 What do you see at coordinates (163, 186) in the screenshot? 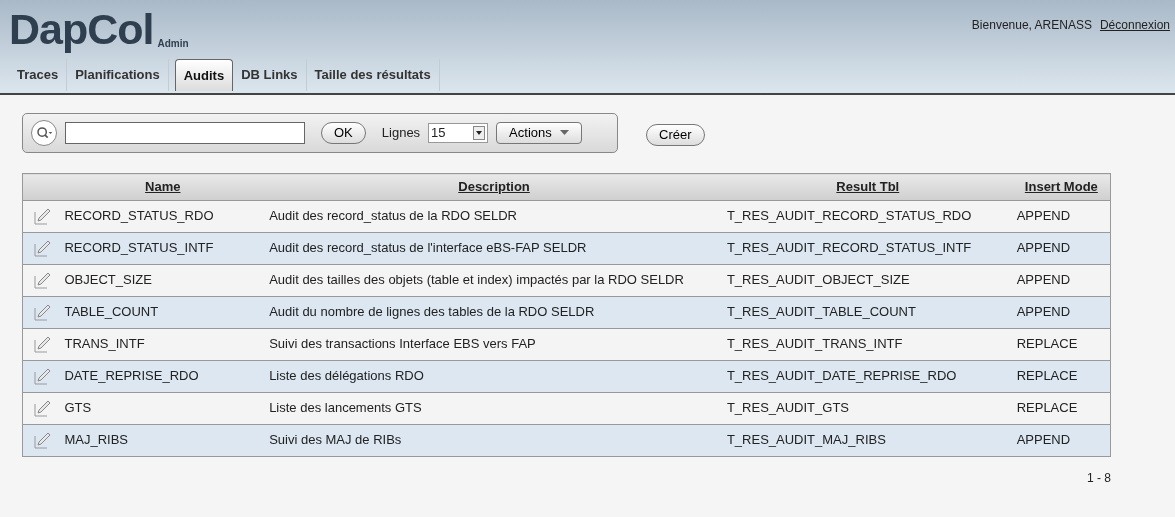
I see `column-header: Name` at bounding box center [163, 186].